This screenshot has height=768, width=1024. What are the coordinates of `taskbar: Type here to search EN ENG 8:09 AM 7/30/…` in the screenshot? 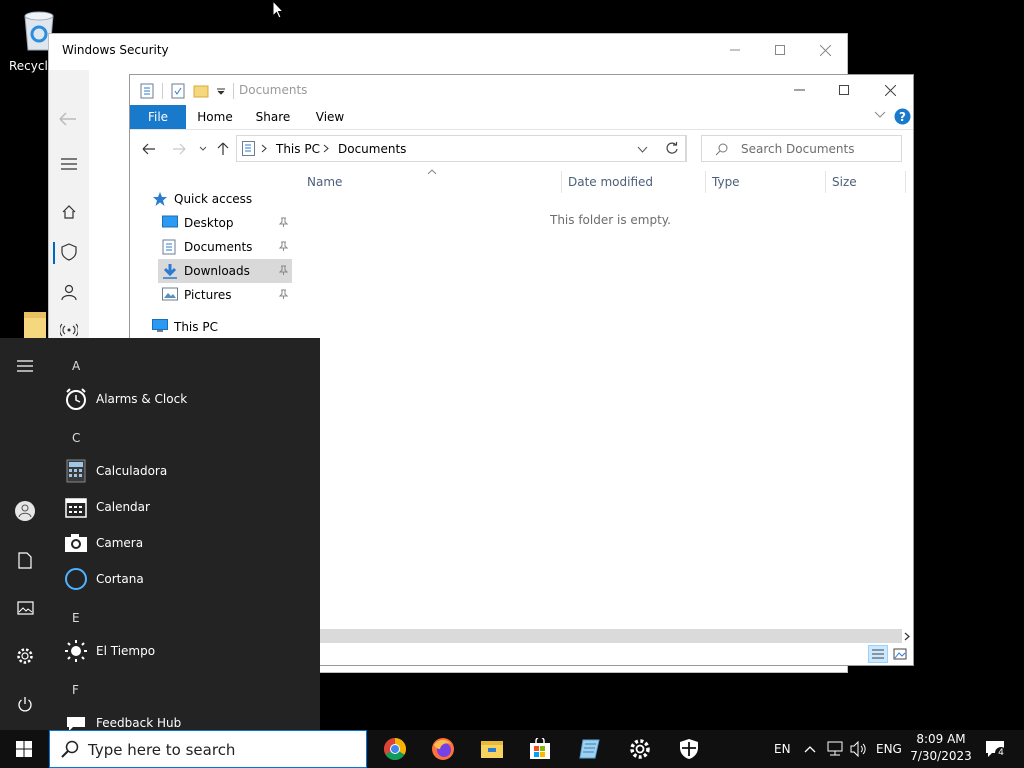 It's located at (512, 749).